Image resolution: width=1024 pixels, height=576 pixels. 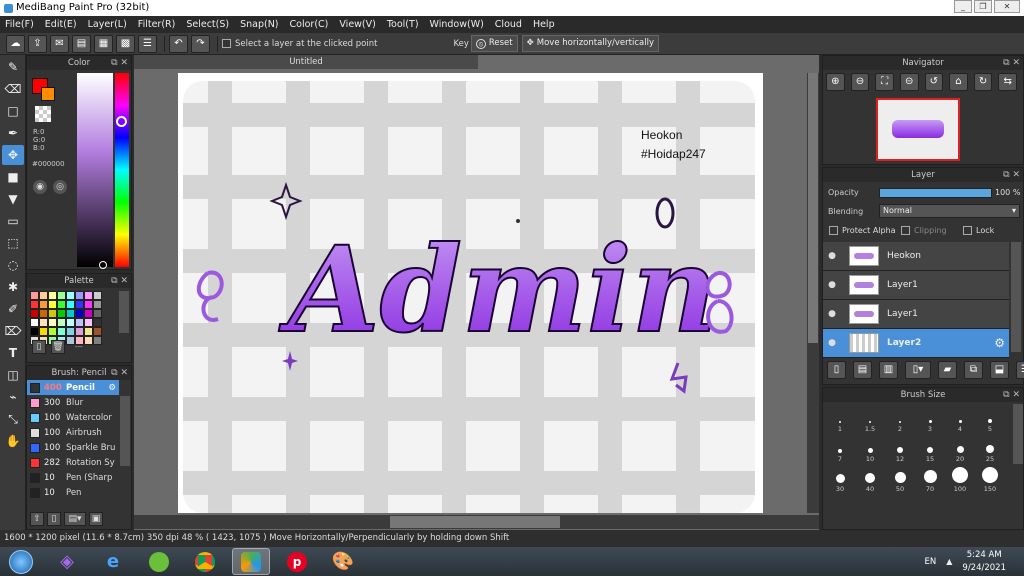 I want to click on taskbar-medibang, so click(x=251, y=561).